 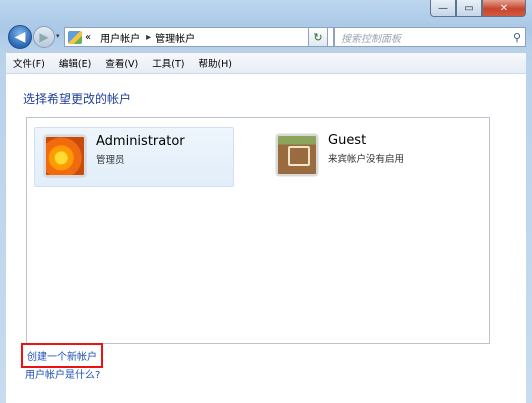 I want to click on breadcrumb-chevron-icon: ▸, so click(x=148, y=37).